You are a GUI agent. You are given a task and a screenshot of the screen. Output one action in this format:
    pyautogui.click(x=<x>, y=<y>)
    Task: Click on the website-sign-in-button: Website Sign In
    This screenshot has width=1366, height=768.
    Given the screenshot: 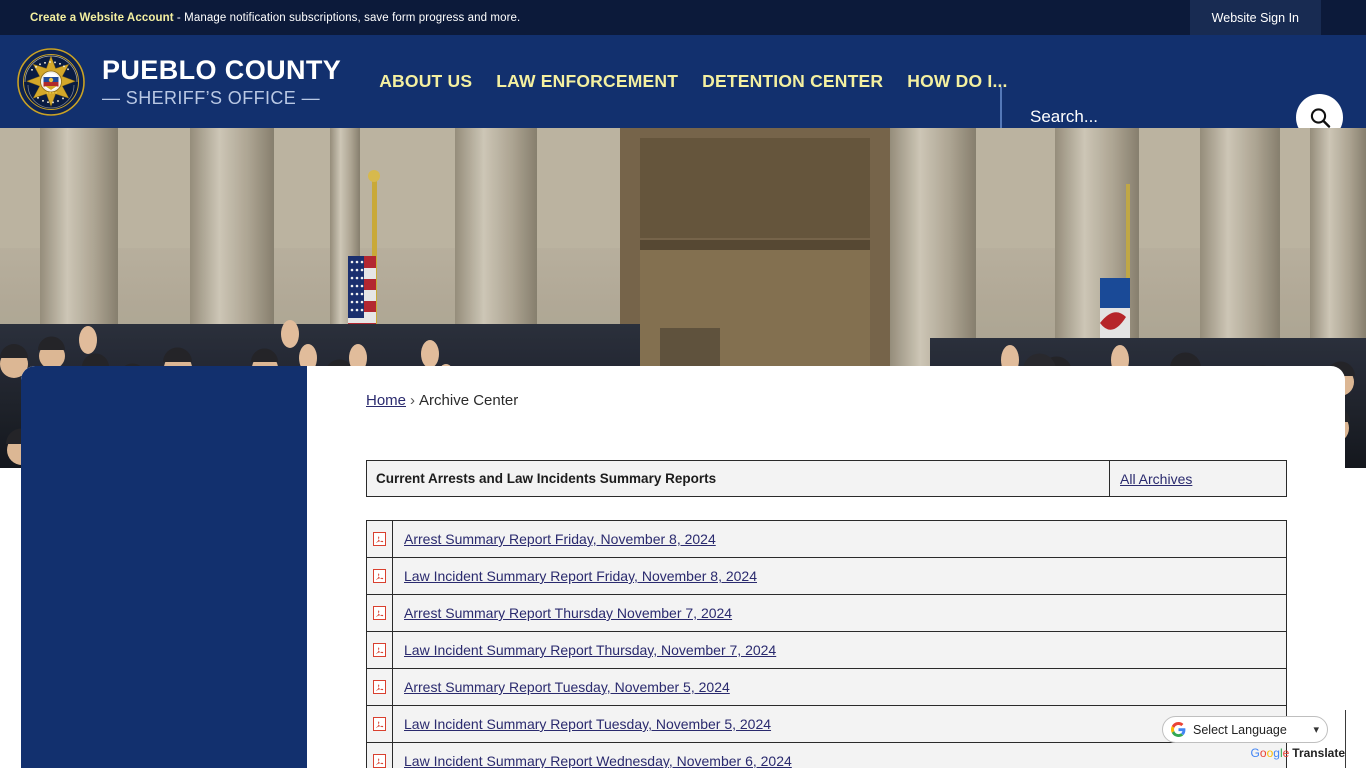 What is the action you would take?
    pyautogui.click(x=1255, y=17)
    